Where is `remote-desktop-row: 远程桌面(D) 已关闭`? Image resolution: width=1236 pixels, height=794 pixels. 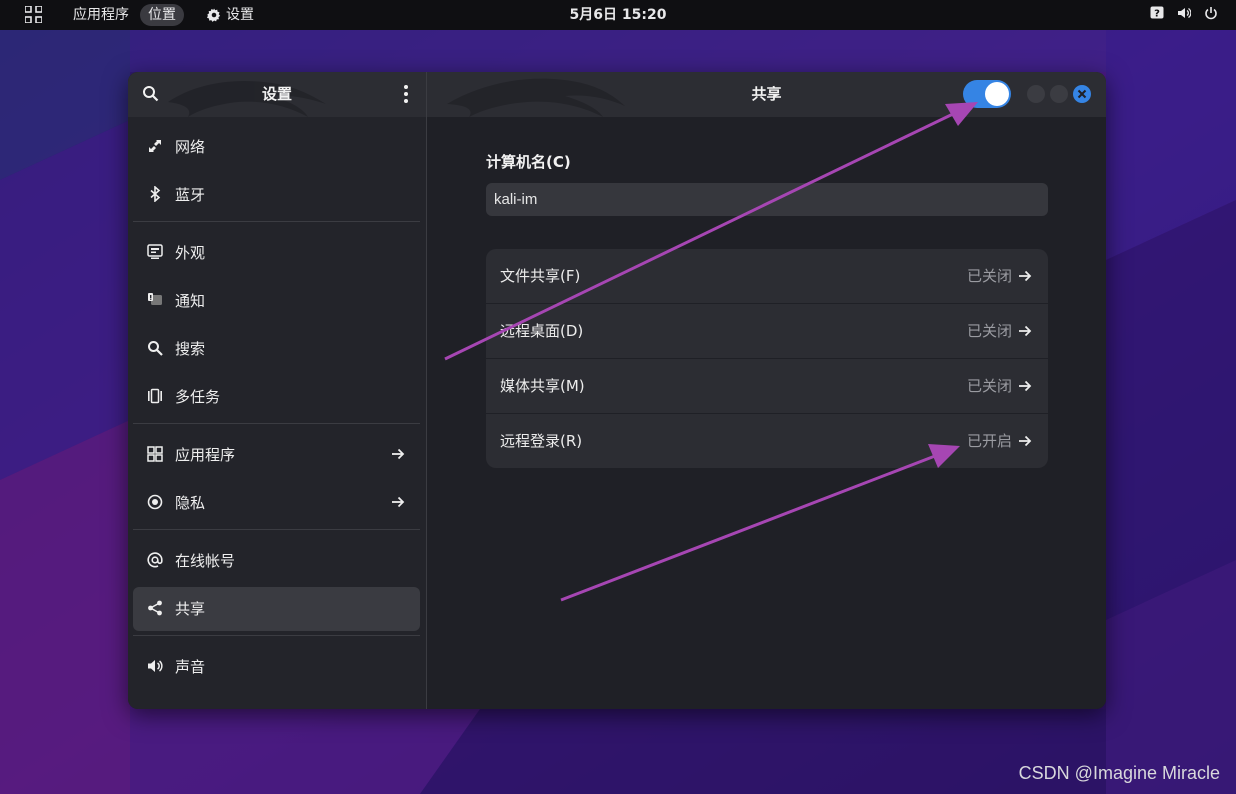 remote-desktop-row: 远程桌面(D) 已关闭 is located at coordinates (767, 330).